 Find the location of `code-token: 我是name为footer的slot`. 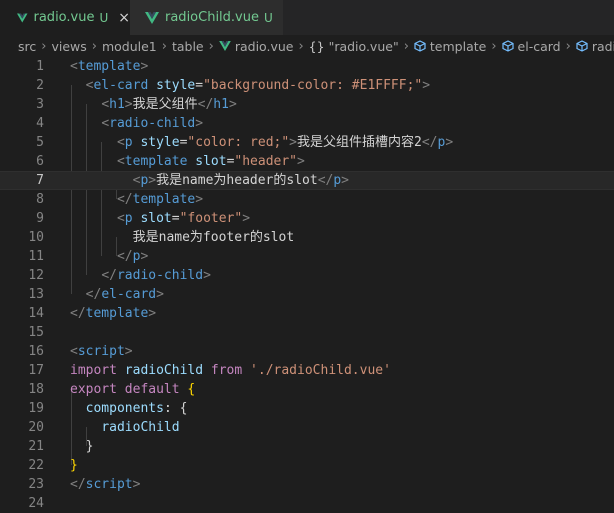

code-token: 我是name为footer的slot is located at coordinates (213, 237).